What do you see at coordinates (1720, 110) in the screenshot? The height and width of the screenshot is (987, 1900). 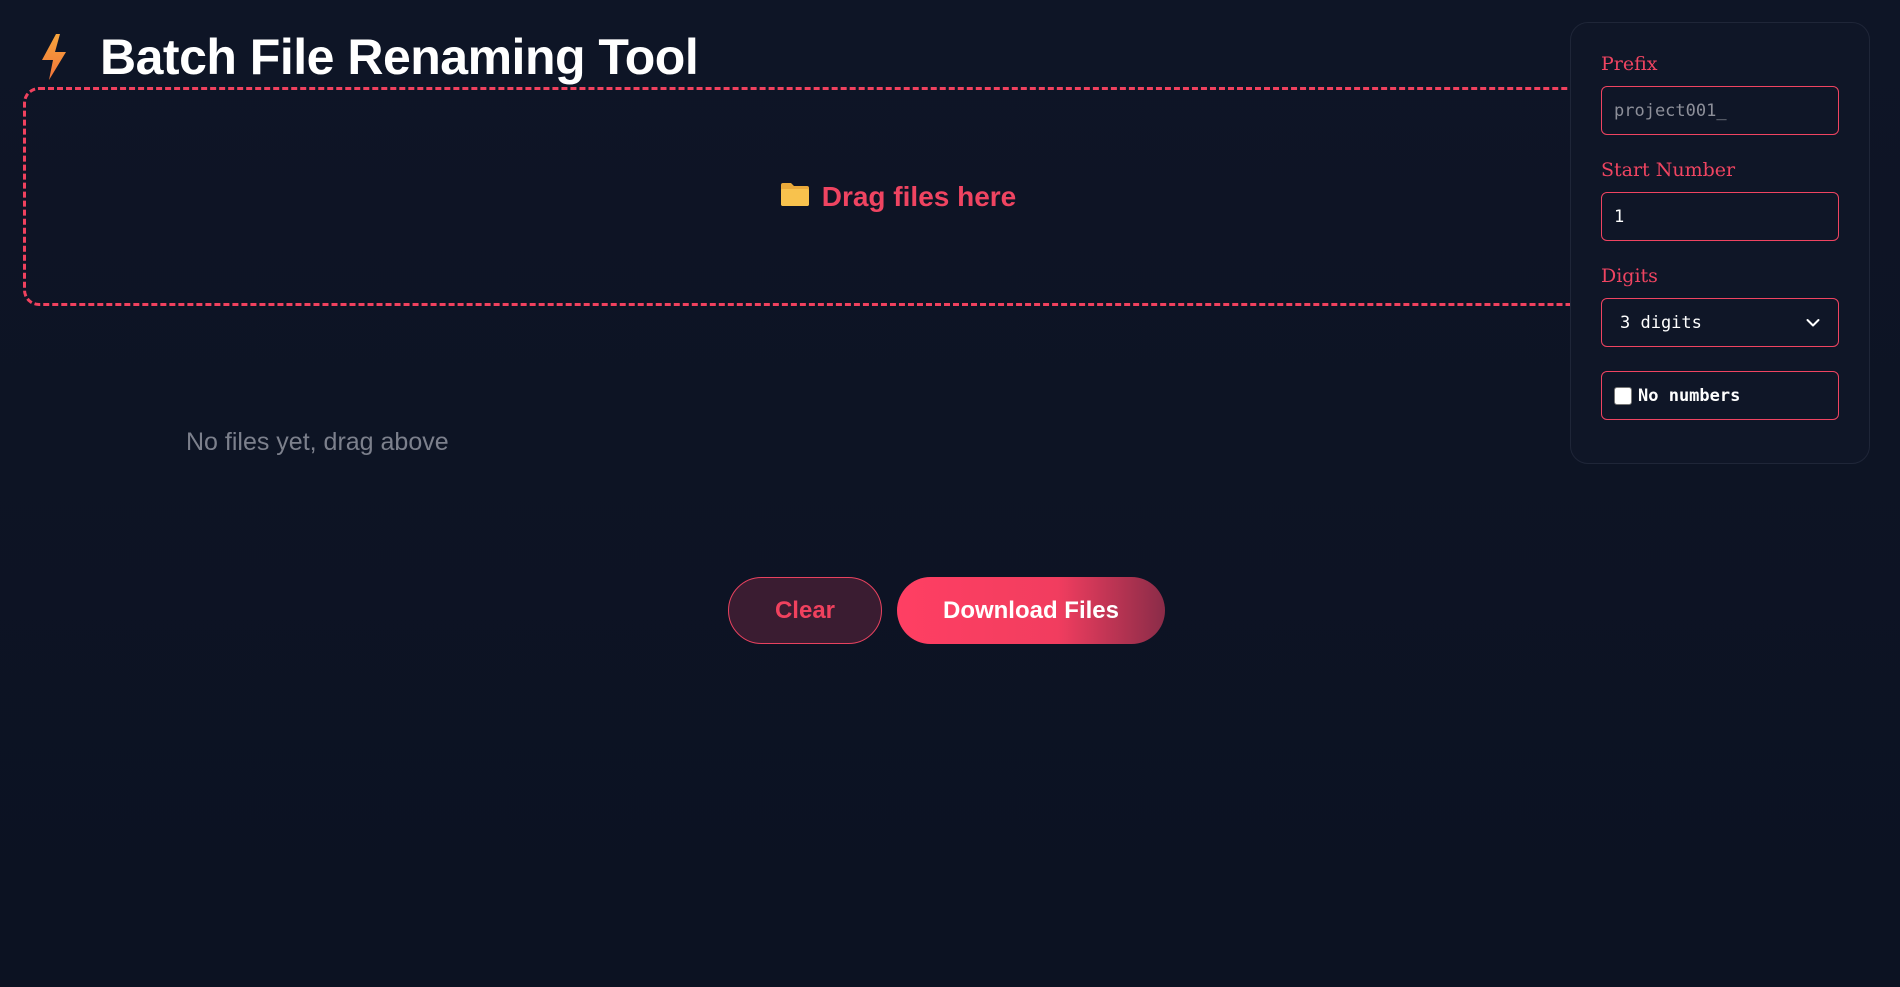 I see `prefix-input` at bounding box center [1720, 110].